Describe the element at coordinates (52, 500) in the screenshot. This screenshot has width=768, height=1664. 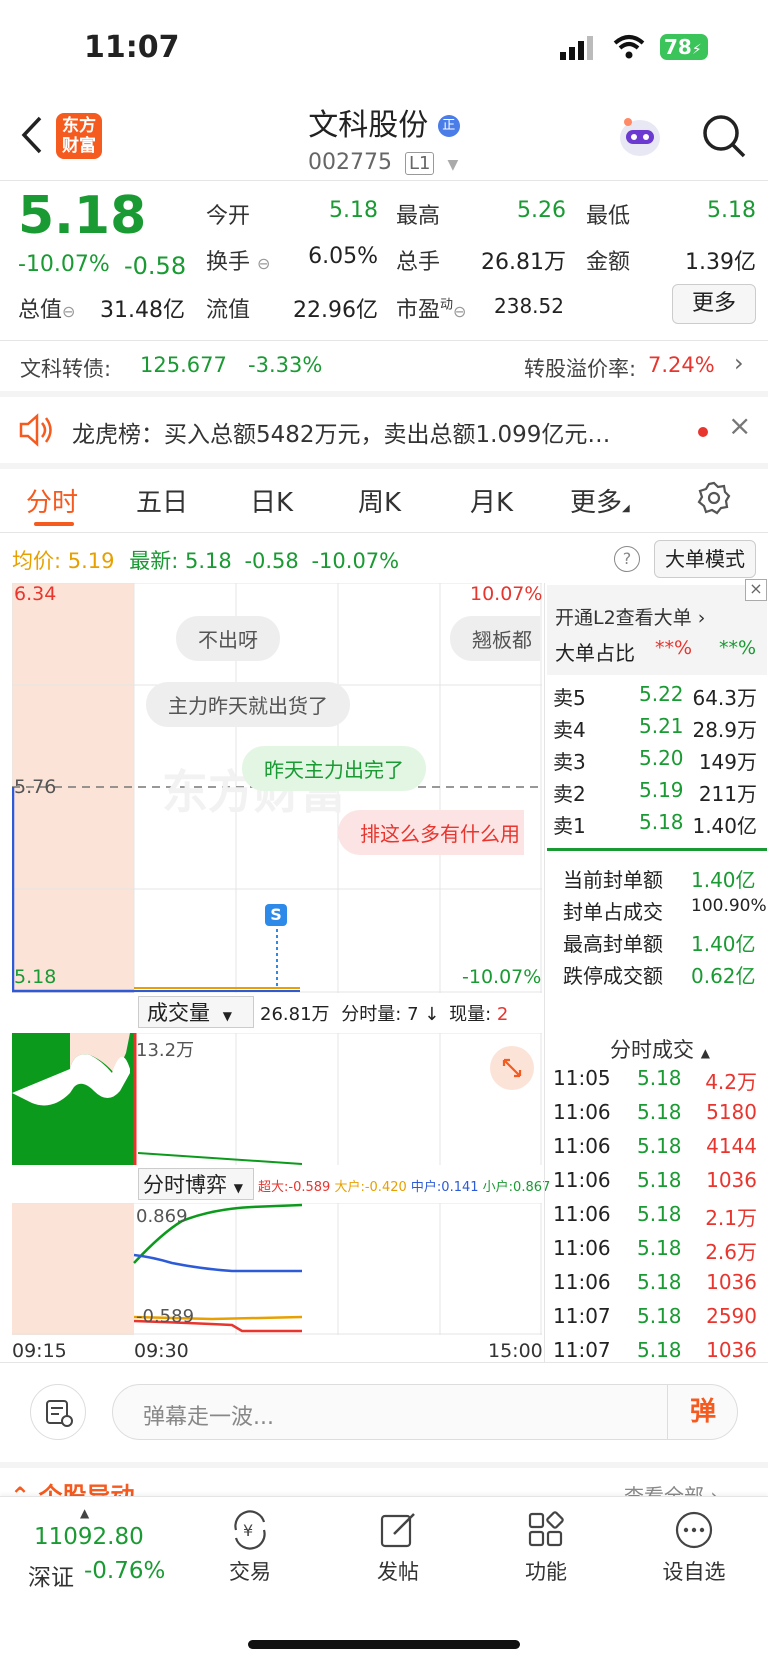
I see `tab-fenshi: 分时` at that location.